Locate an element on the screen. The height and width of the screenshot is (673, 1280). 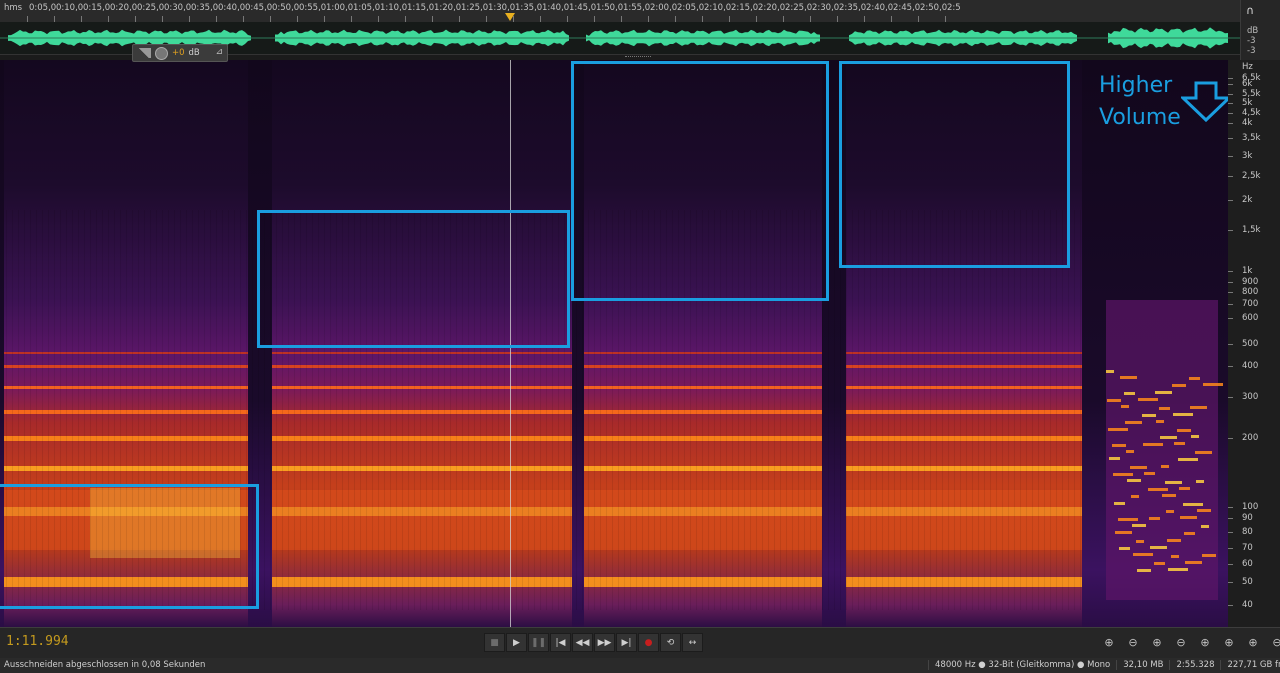
hz-tick-label: 400 is located at coordinates (1250, 366).